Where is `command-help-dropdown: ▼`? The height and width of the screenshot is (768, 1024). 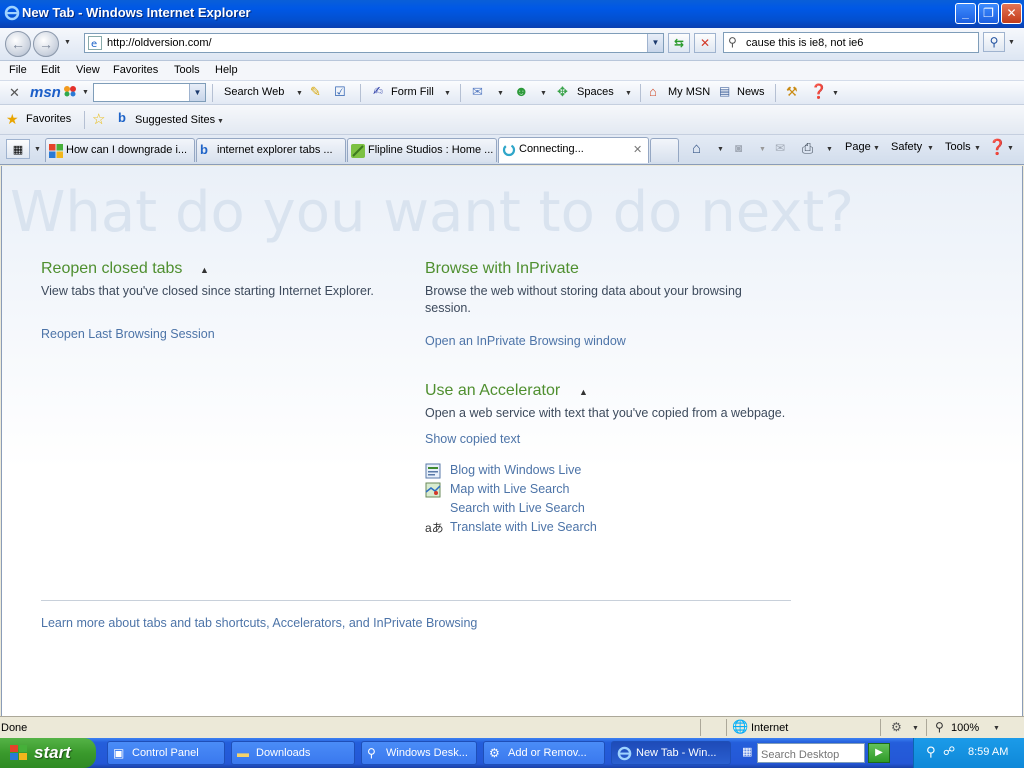
command-help-dropdown: ▼ is located at coordinates (1010, 148).